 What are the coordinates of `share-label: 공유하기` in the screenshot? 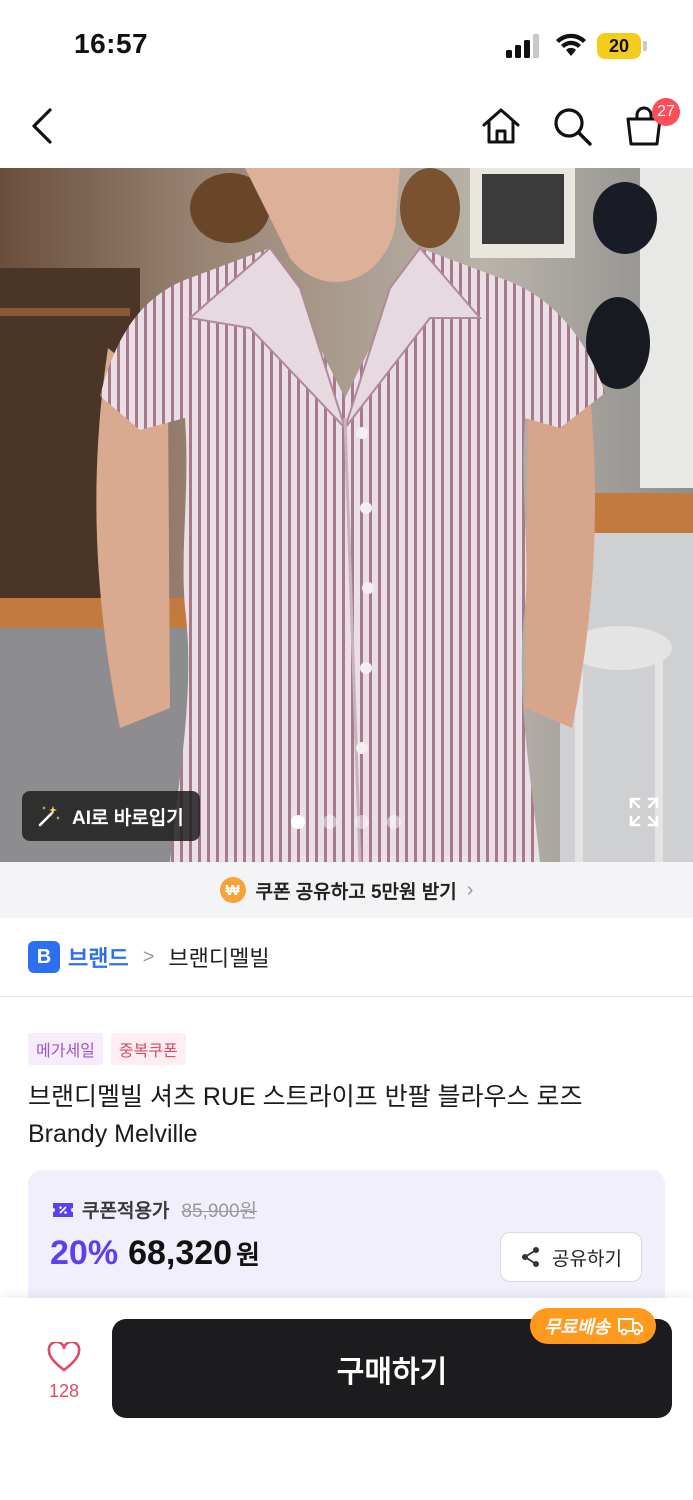 It's located at (587, 1259).